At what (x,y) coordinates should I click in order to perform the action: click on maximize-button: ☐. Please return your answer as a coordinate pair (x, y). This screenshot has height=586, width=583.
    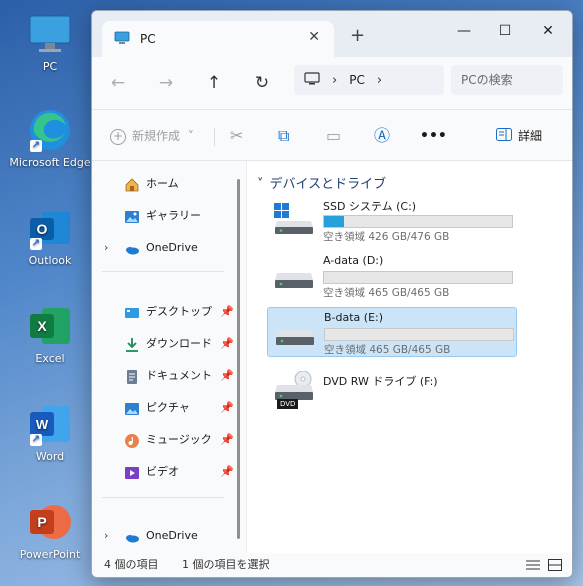
    Looking at the image, I should click on (505, 31).